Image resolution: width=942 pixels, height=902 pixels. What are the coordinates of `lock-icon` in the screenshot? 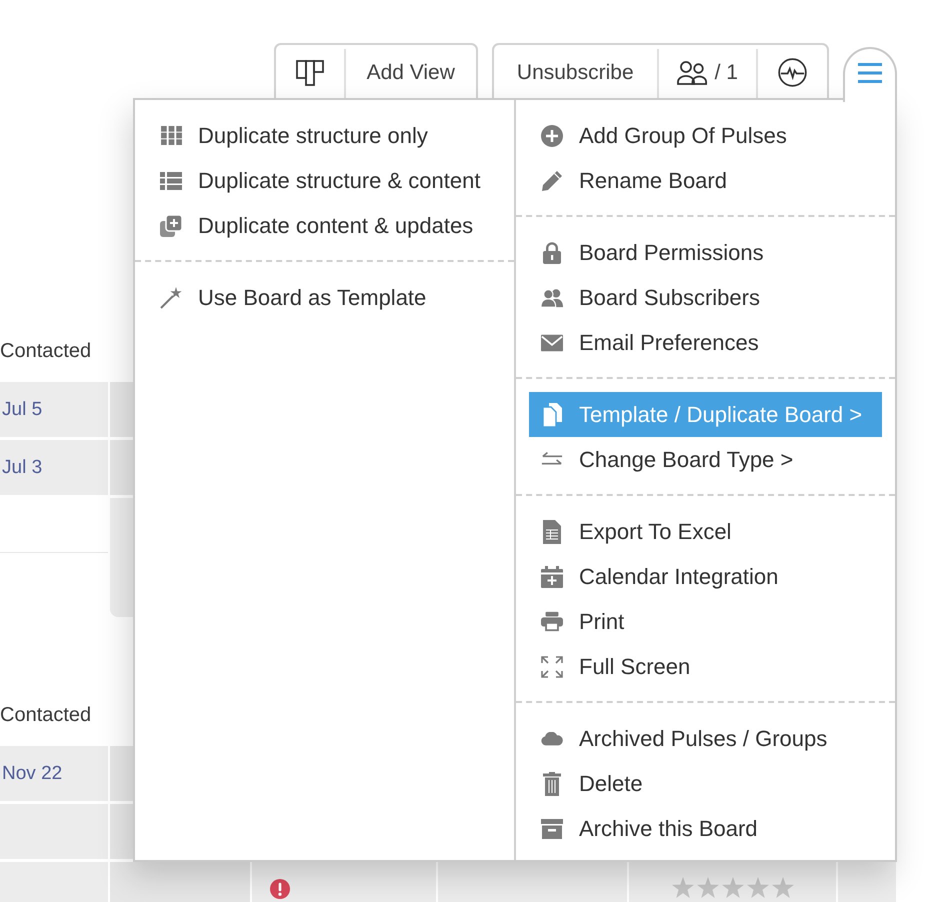 It's located at (552, 253).